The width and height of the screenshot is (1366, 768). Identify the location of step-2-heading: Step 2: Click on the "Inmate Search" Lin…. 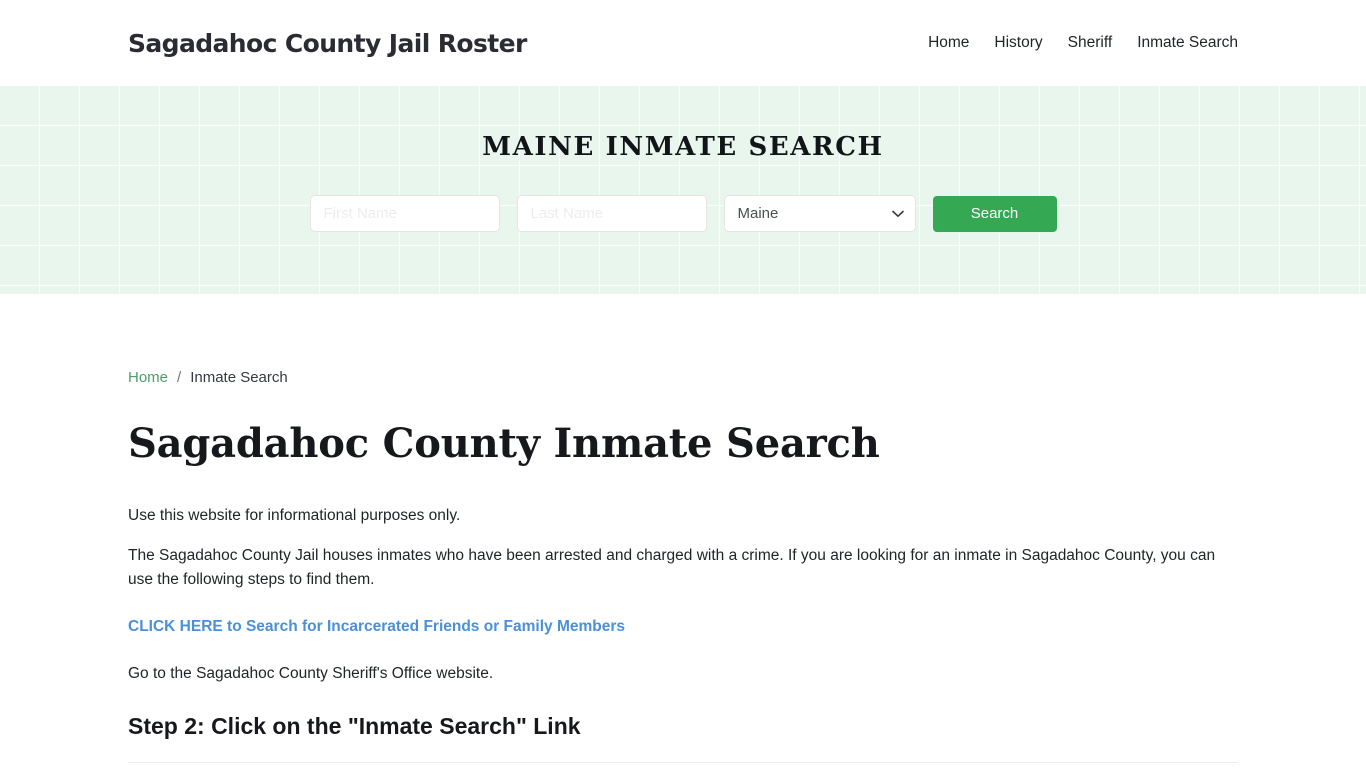
(354, 726).